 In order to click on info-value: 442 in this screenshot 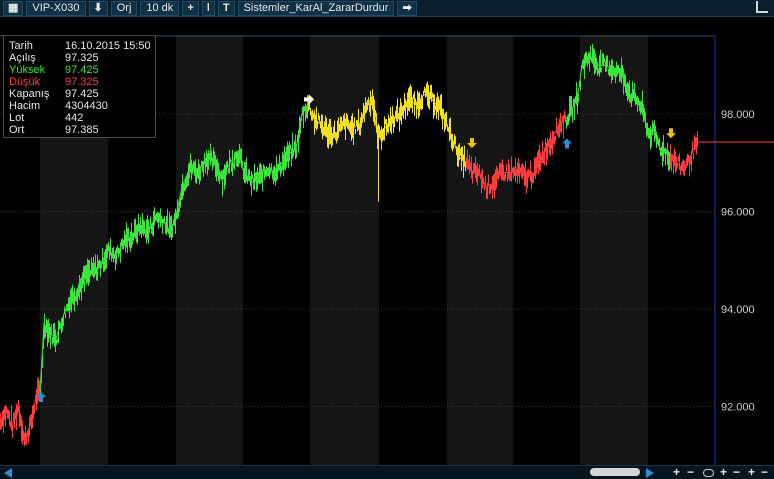, I will do `click(74, 118)`.